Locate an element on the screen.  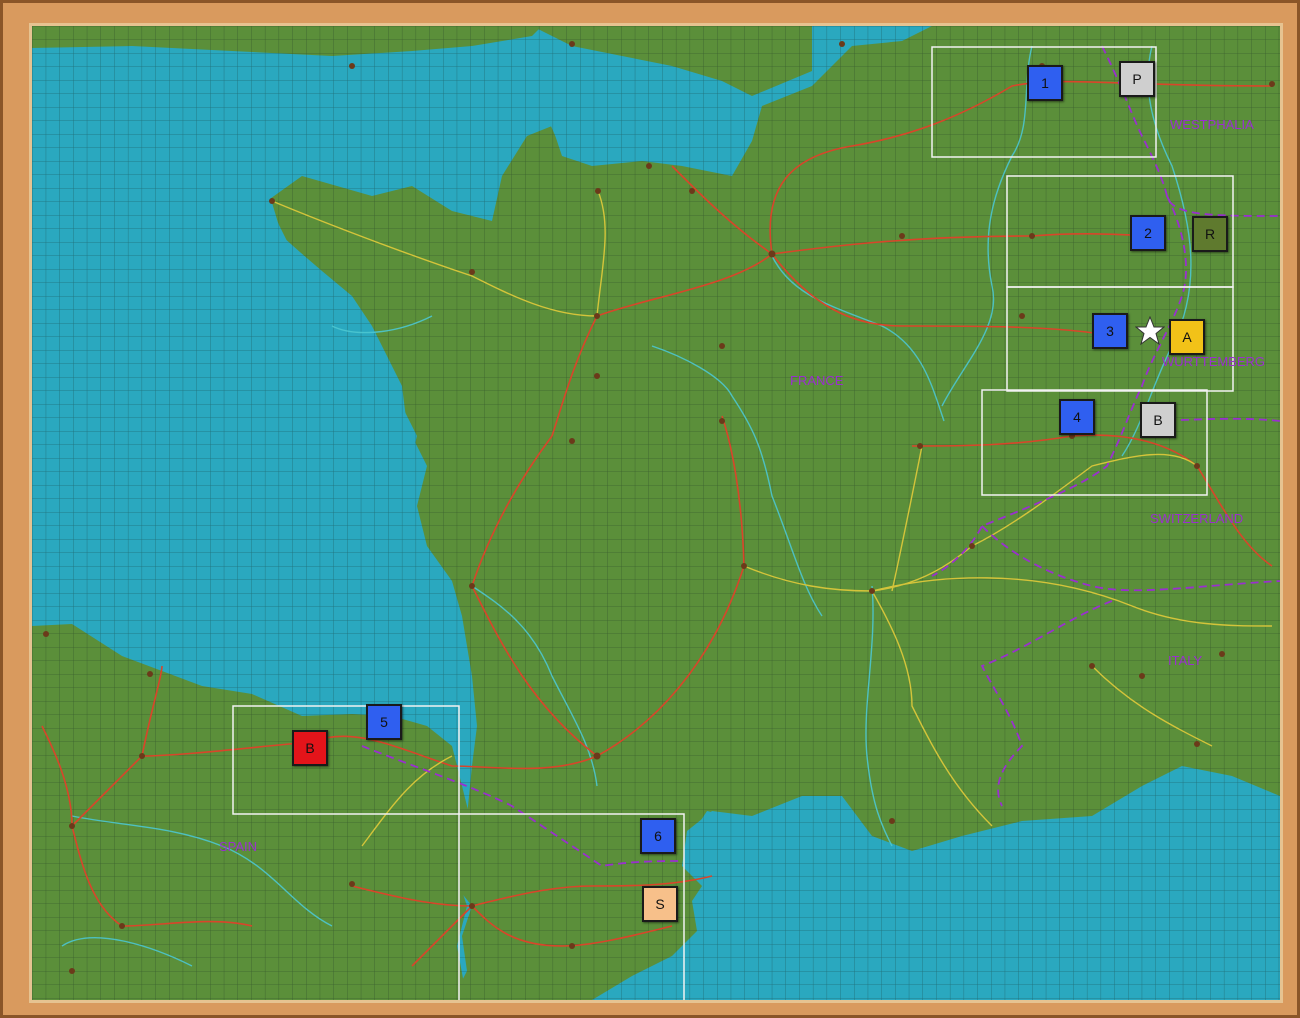
label-france: FRANCE is located at coordinates (817, 380).